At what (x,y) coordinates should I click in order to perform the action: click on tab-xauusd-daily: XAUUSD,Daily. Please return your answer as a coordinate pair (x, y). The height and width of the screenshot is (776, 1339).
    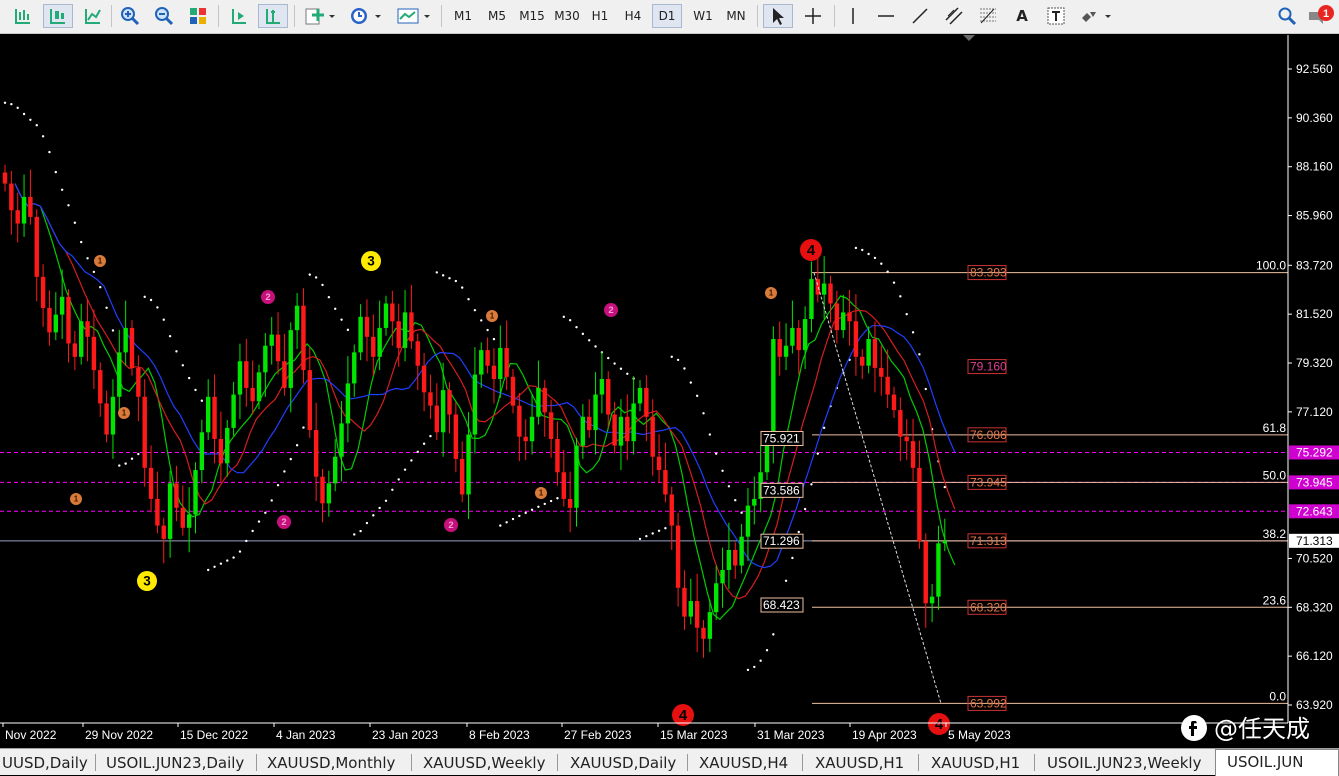
    Looking at the image, I should click on (630, 763).